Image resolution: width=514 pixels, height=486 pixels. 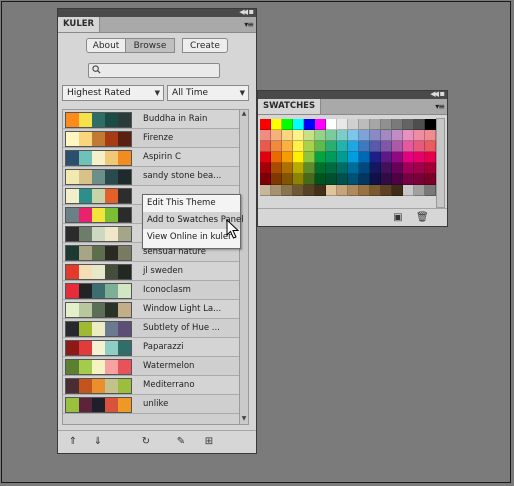 What do you see at coordinates (208, 93) in the screenshot?
I see `time-range-dropdown: All Time ▼` at bounding box center [208, 93].